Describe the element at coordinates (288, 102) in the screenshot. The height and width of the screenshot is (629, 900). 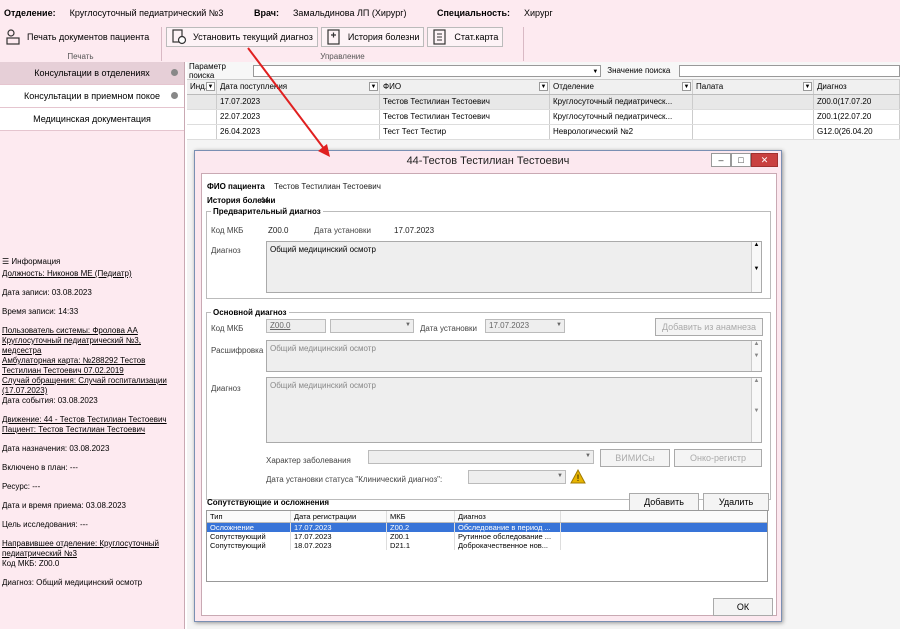
I see `annotation-arrow` at that location.